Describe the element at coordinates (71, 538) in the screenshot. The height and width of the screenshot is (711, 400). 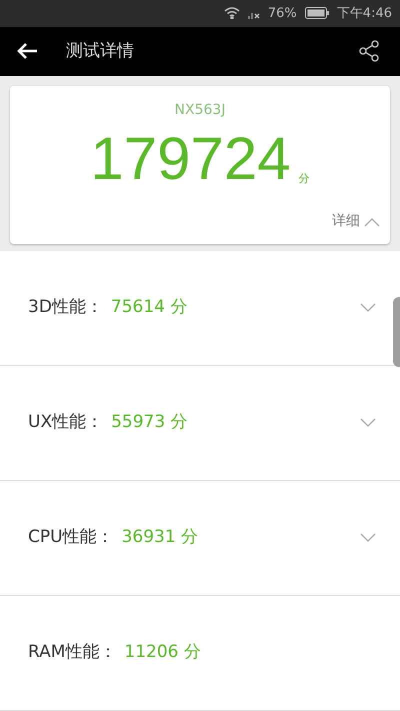
I see `category-label: CPU性能：` at that location.